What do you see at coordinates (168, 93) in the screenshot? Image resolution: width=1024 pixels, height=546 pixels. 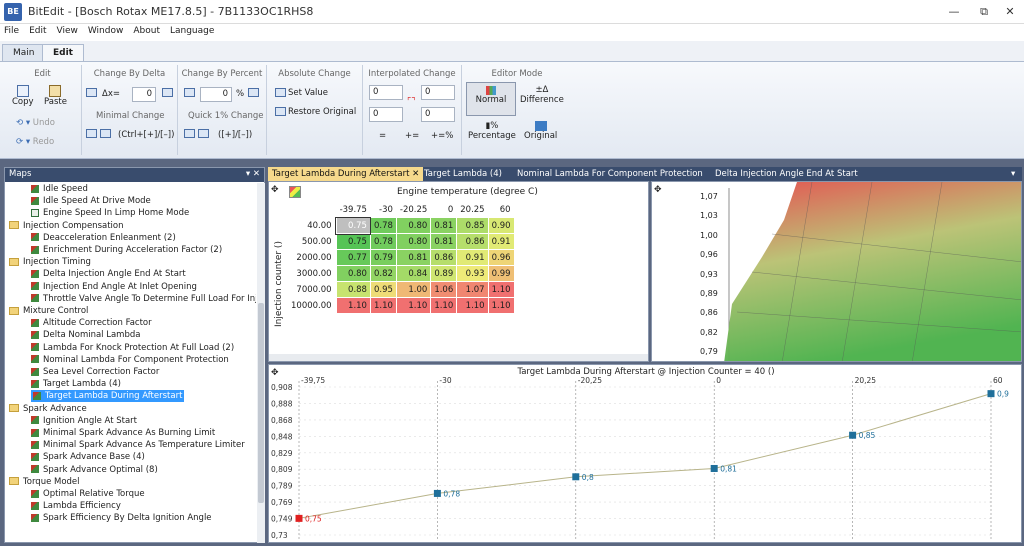 I see `delta-increase-button` at bounding box center [168, 93].